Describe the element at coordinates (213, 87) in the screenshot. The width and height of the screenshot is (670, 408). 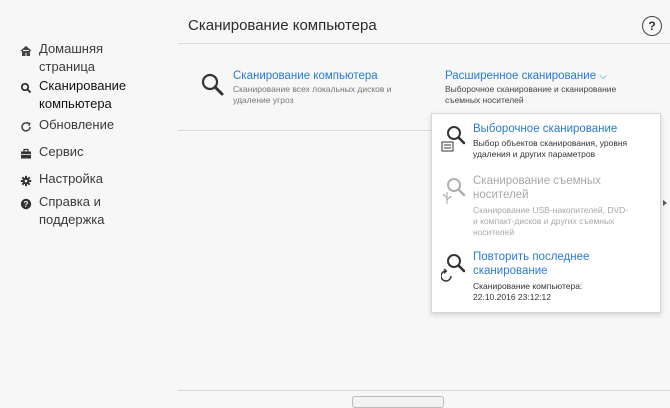
I see `magnifier-icon` at that location.